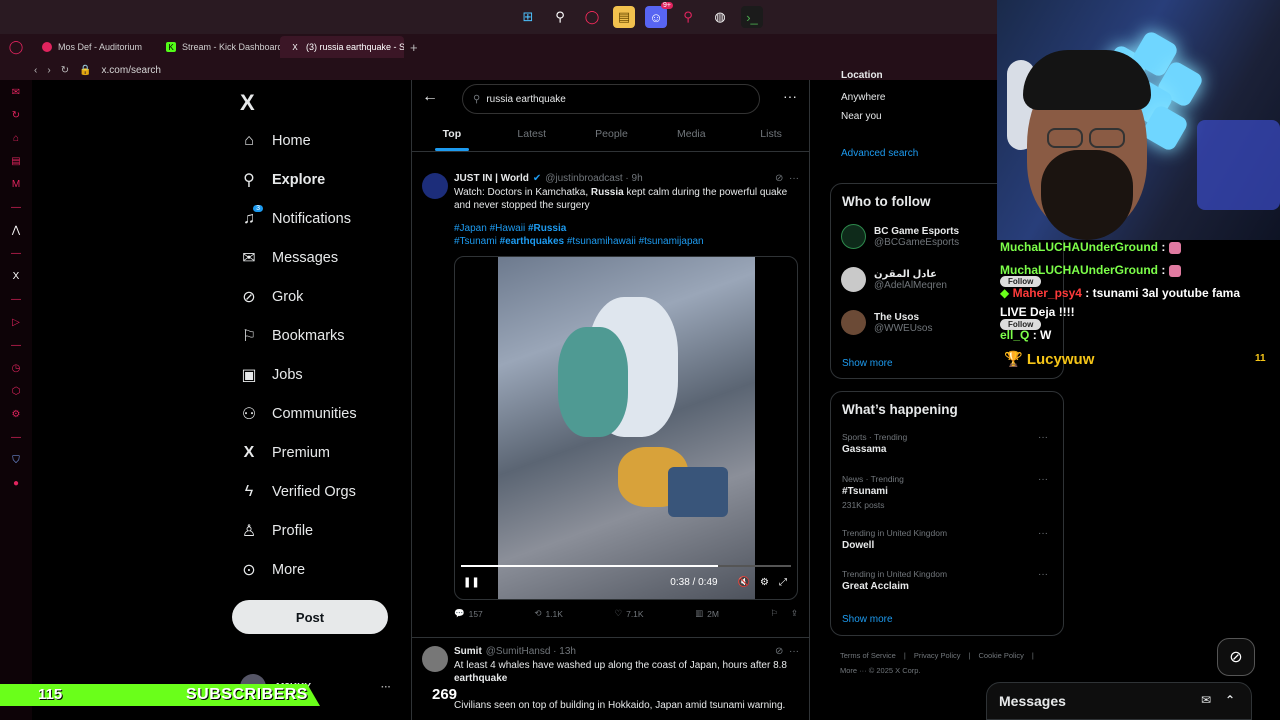 This screenshot has width=1280, height=720. I want to click on tab-x-search: X (3) russia earthquake - Se, so click(342, 47).